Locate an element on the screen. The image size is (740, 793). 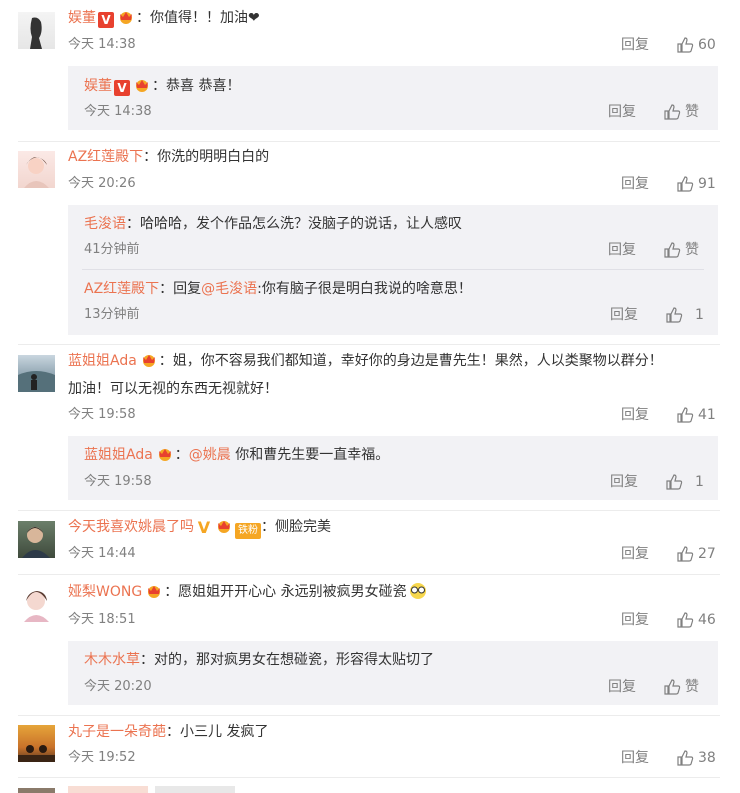
like-count: 27 is located at coordinates (707, 554).